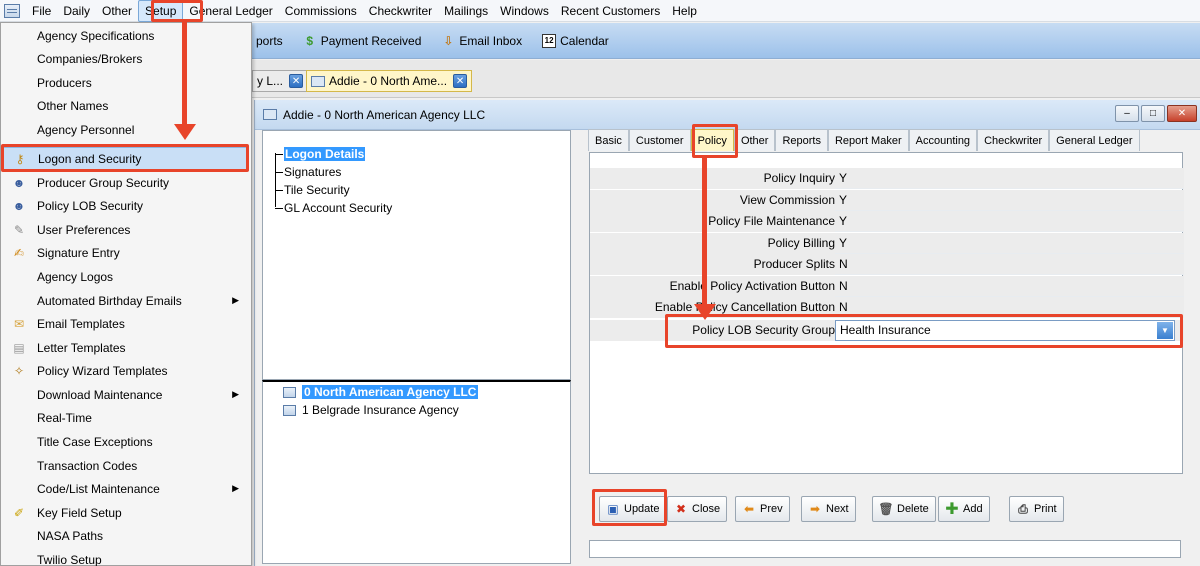 The height and width of the screenshot is (566, 1200). I want to click on setting-label: Policy File Maintenance, so click(771, 221).